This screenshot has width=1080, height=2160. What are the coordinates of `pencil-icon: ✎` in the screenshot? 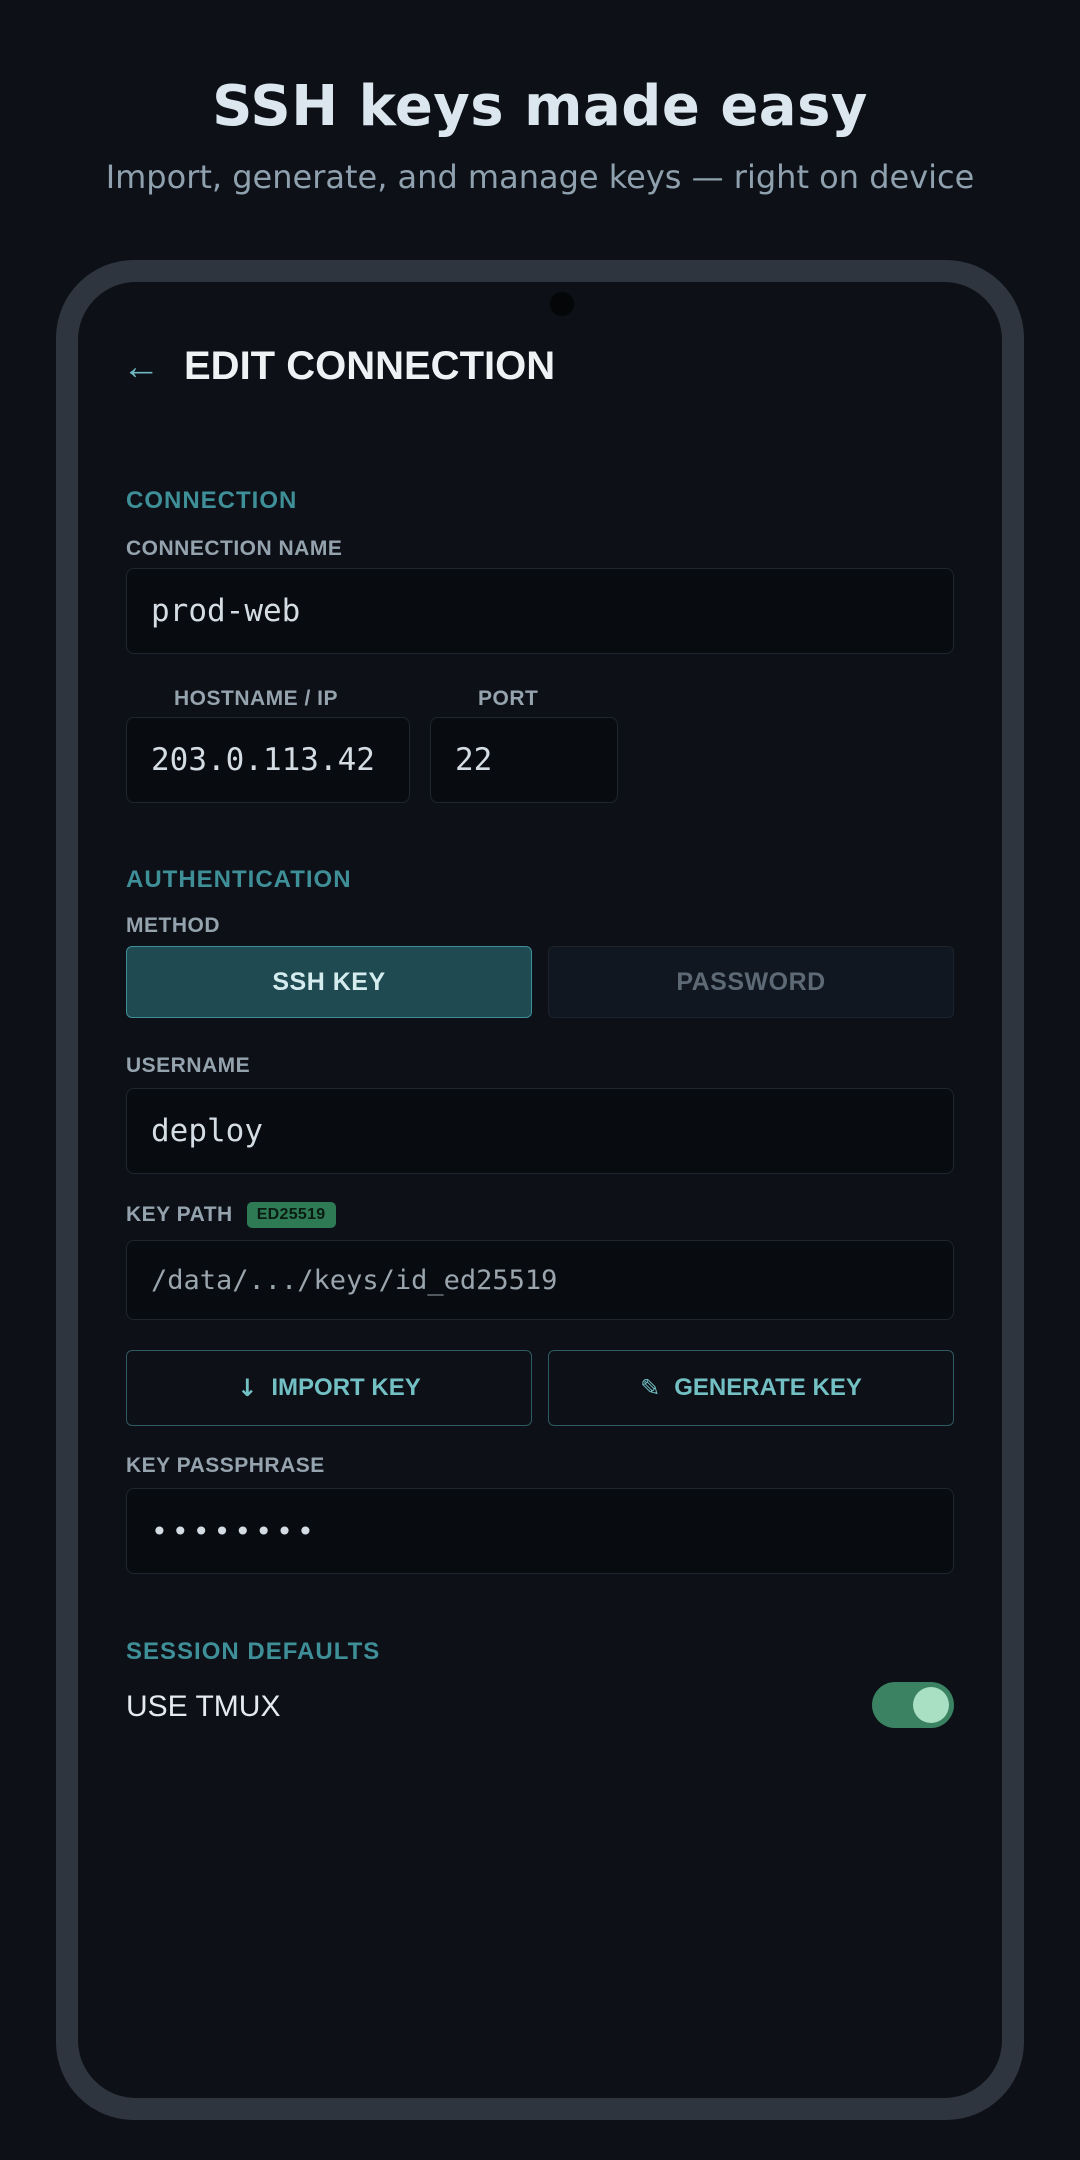 It's located at (650, 1388).